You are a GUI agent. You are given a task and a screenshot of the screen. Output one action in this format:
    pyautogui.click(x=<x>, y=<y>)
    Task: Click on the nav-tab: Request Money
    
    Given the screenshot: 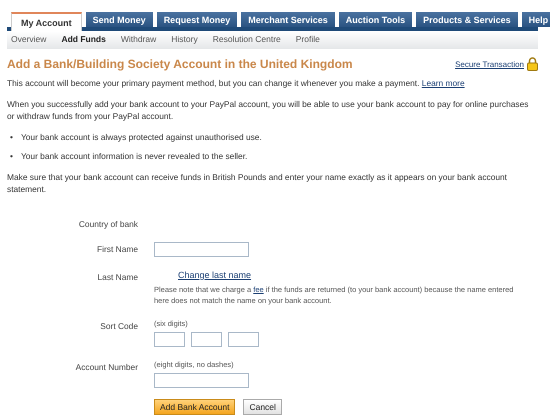 What is the action you would take?
    pyautogui.click(x=197, y=19)
    